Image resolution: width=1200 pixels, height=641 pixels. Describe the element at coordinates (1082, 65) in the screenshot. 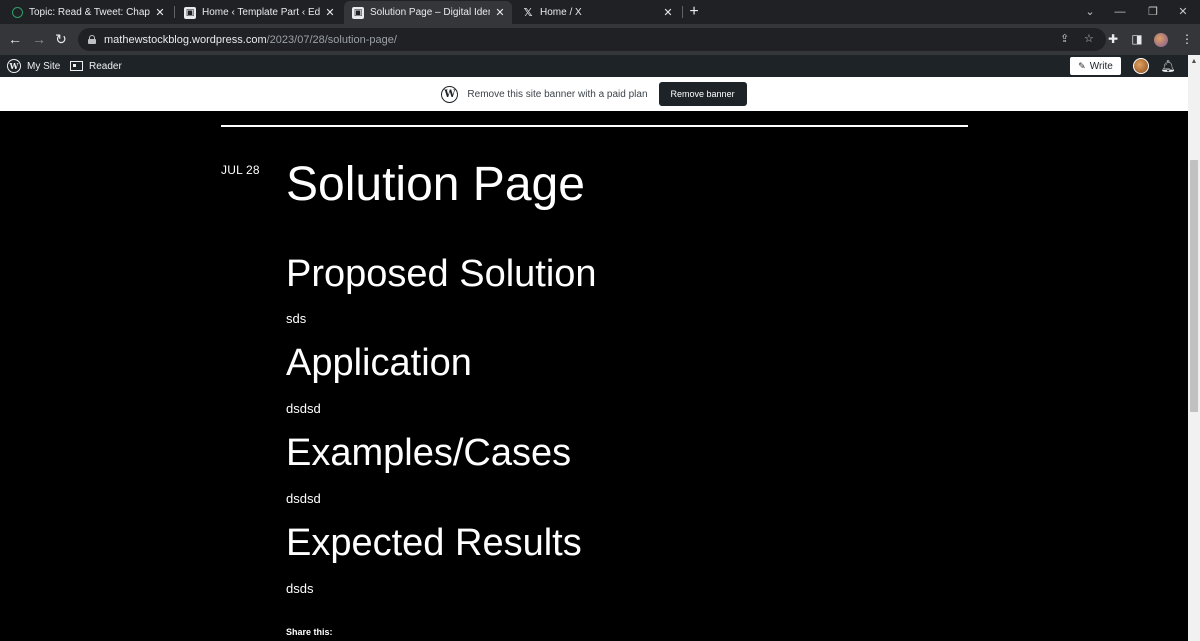

I see `pencil-icon: ✎` at that location.